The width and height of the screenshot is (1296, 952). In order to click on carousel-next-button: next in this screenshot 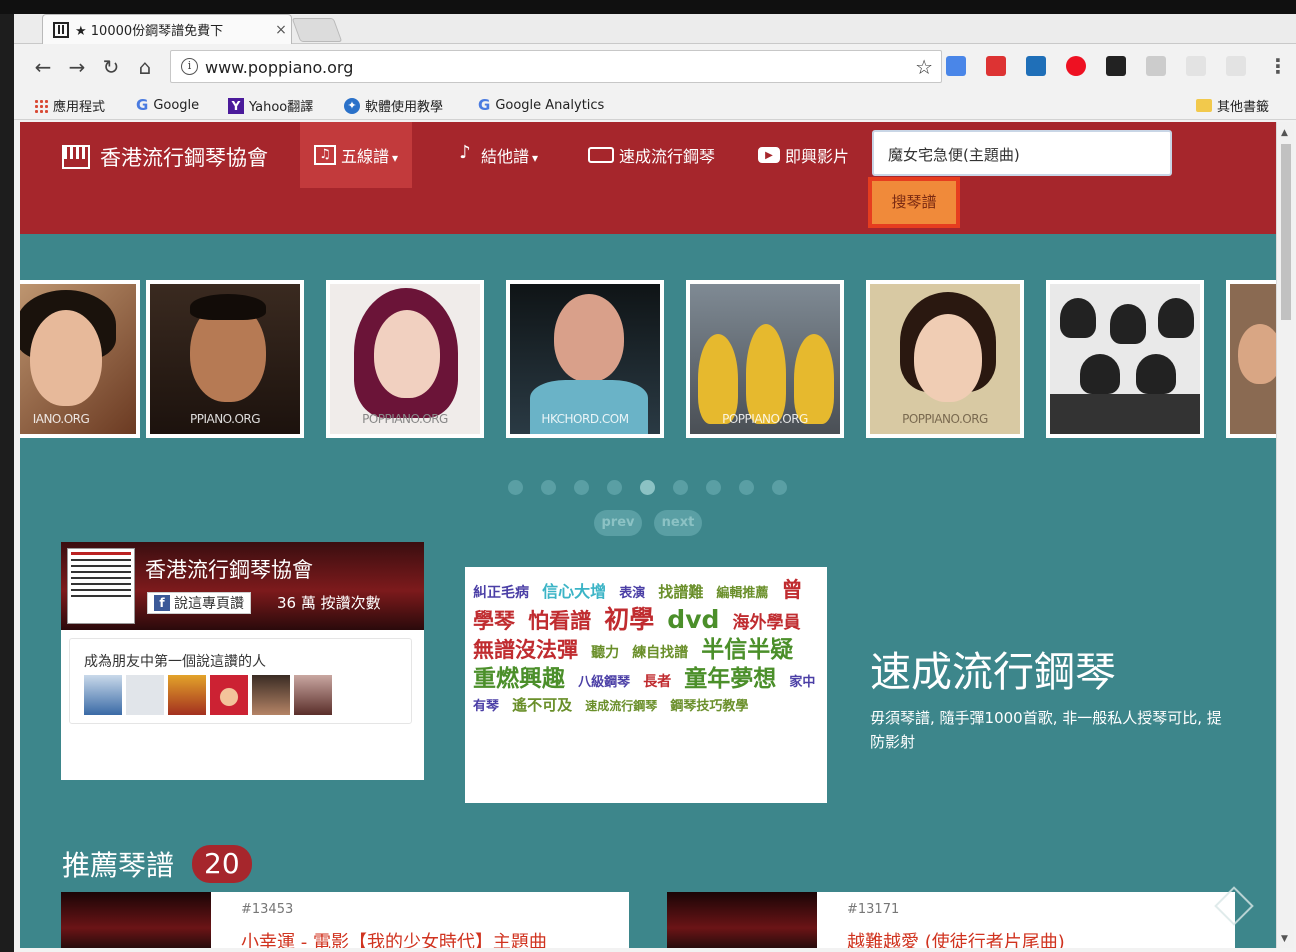, I will do `click(678, 523)`.